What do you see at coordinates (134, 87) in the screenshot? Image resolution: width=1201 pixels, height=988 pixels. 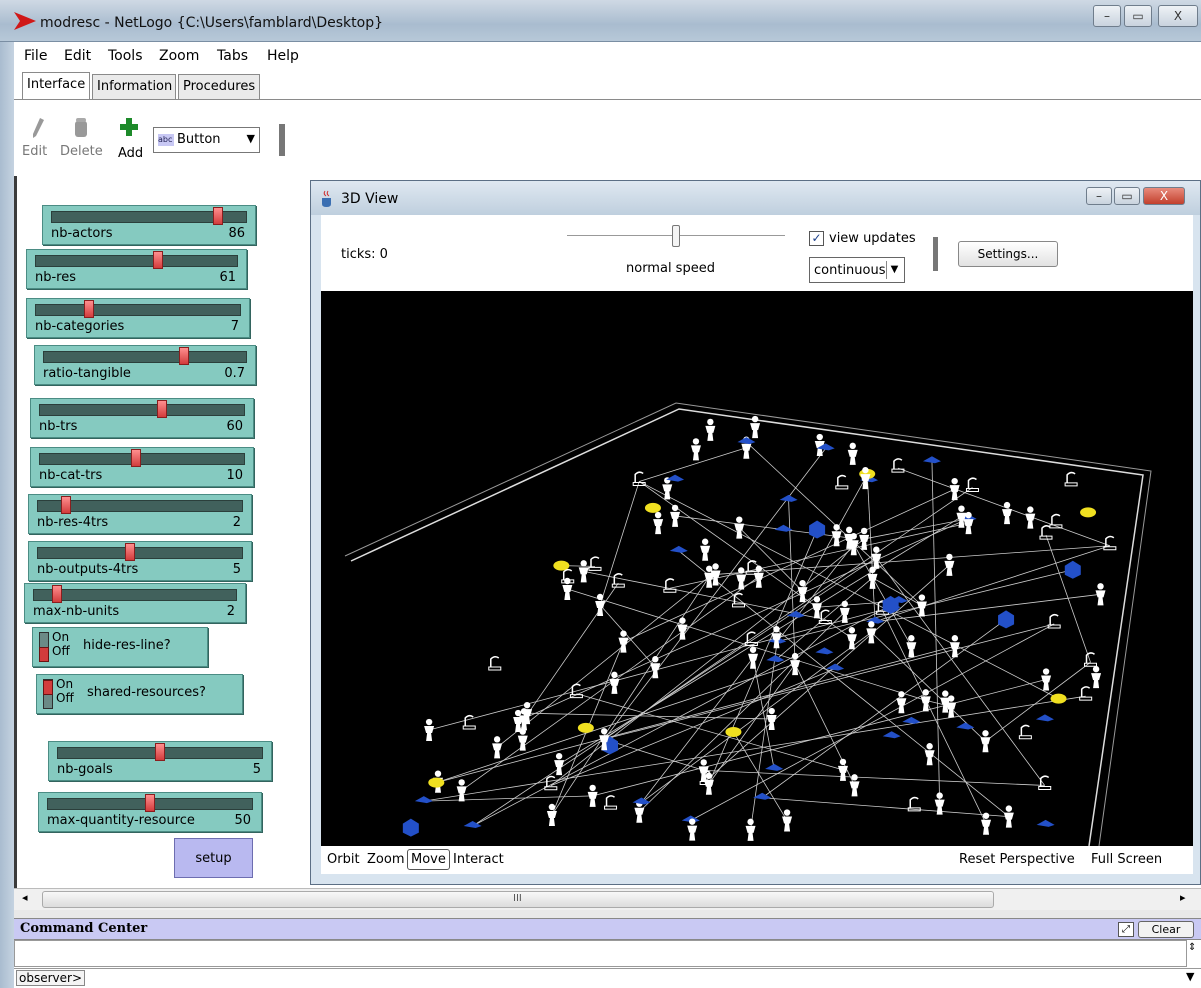 I see `tab-information: Information` at bounding box center [134, 87].